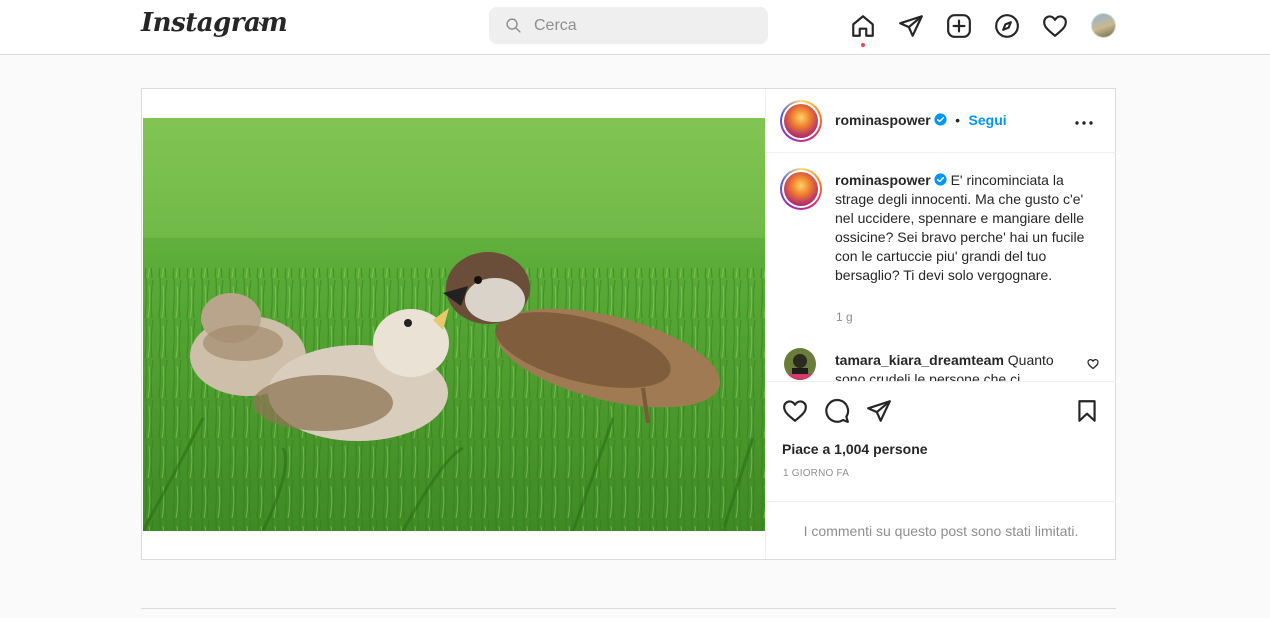 Image resolution: width=1270 pixels, height=618 pixels. I want to click on new-post-icon, so click(959, 26).